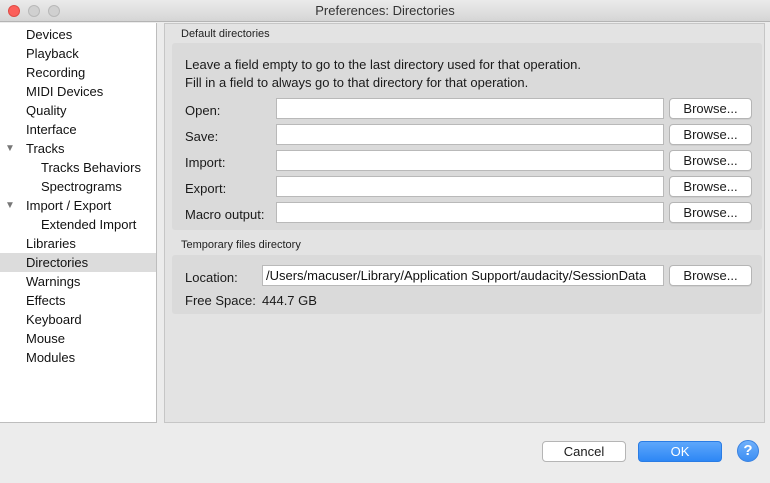 The image size is (770, 483). I want to click on tree-item-label: Spectrograms, so click(81, 186).